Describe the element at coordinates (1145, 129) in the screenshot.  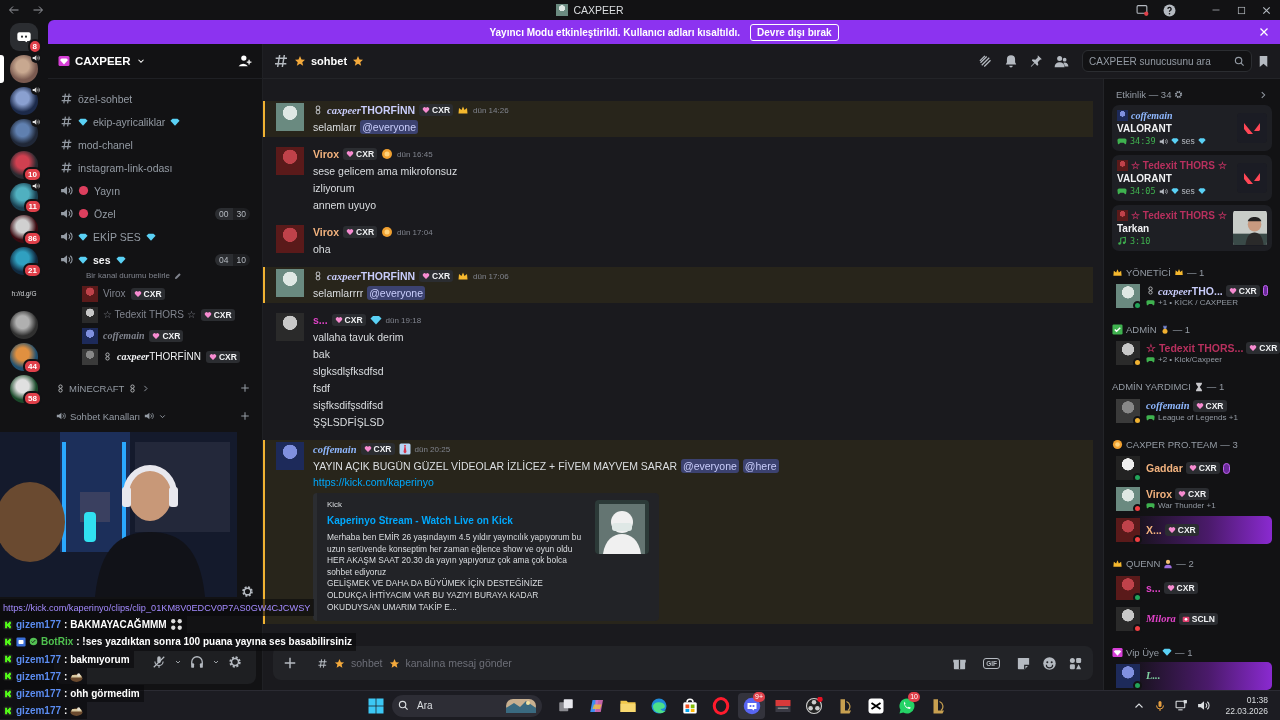
I see `activity-title: VALORANT` at that location.